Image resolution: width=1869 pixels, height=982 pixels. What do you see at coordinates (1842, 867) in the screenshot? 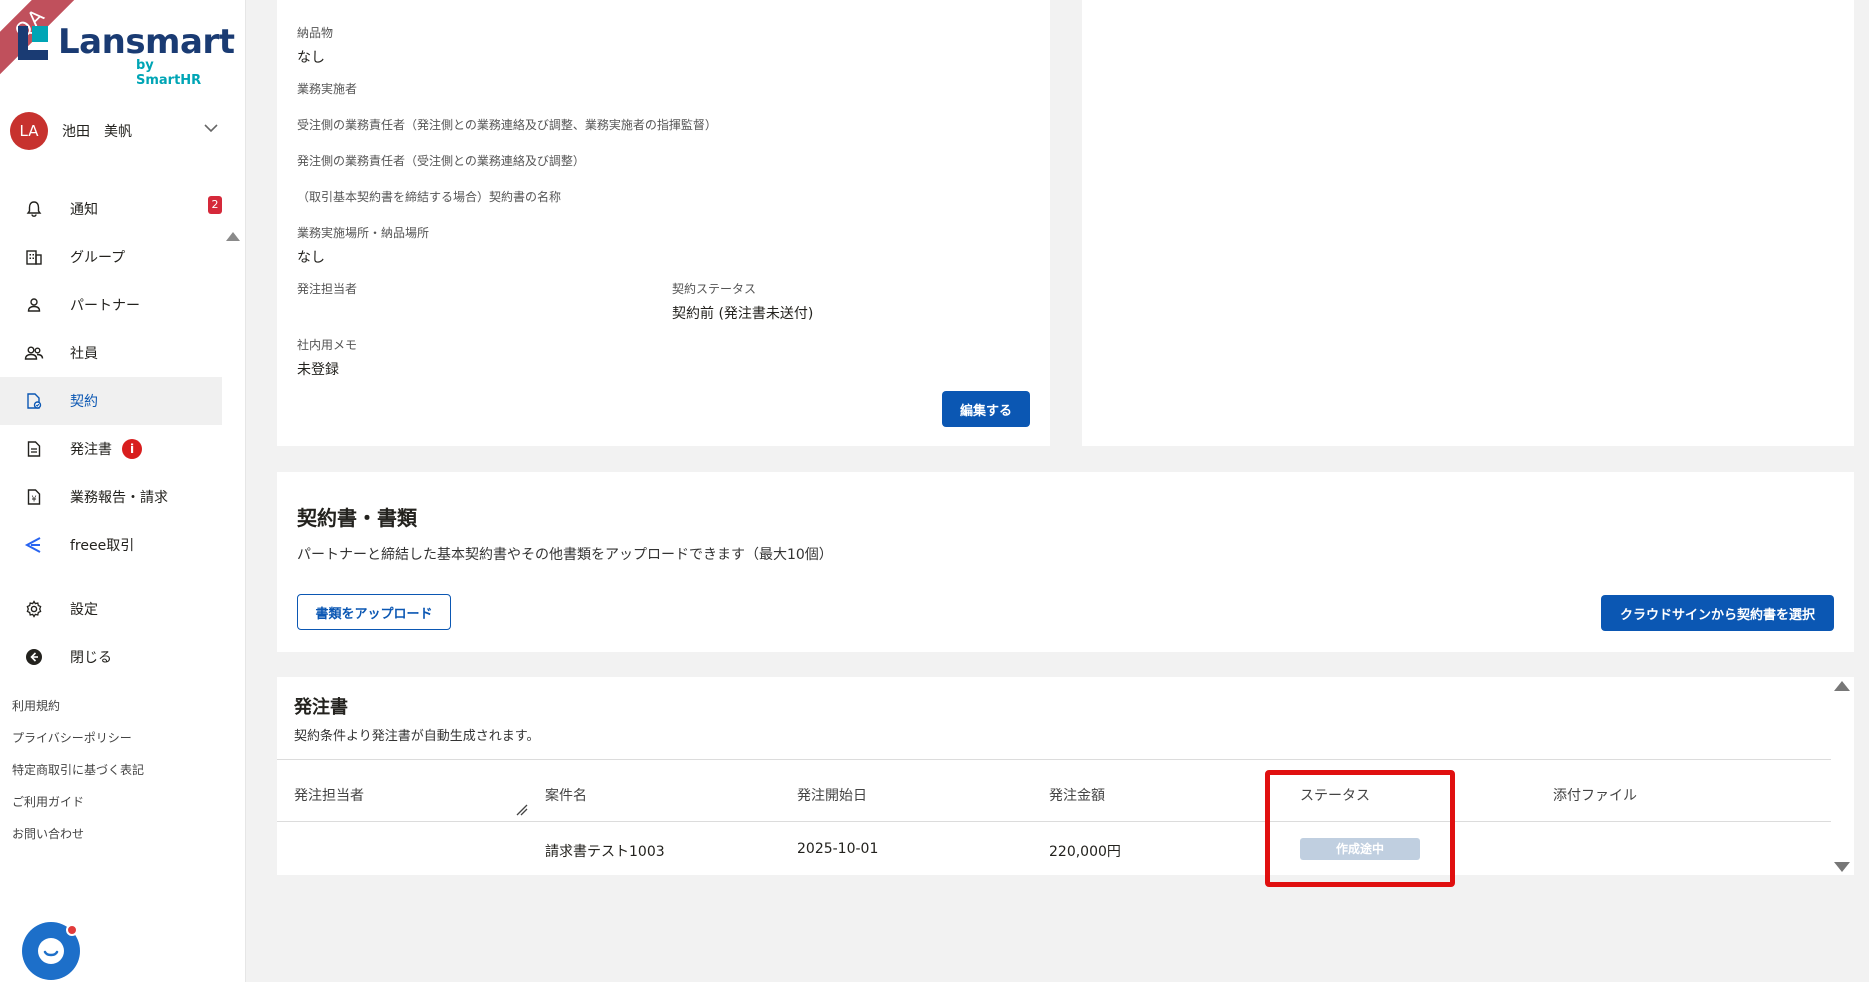
I see `table-scroll-down-icon` at bounding box center [1842, 867].